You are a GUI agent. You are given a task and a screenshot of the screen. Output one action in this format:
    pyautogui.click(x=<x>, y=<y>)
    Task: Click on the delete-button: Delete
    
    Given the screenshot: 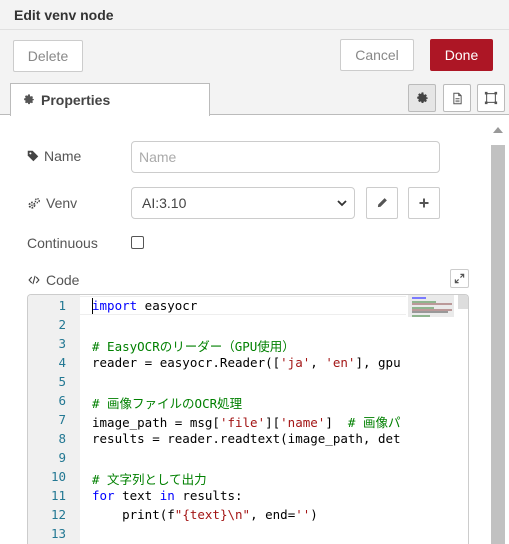 What is the action you would take?
    pyautogui.click(x=48, y=56)
    